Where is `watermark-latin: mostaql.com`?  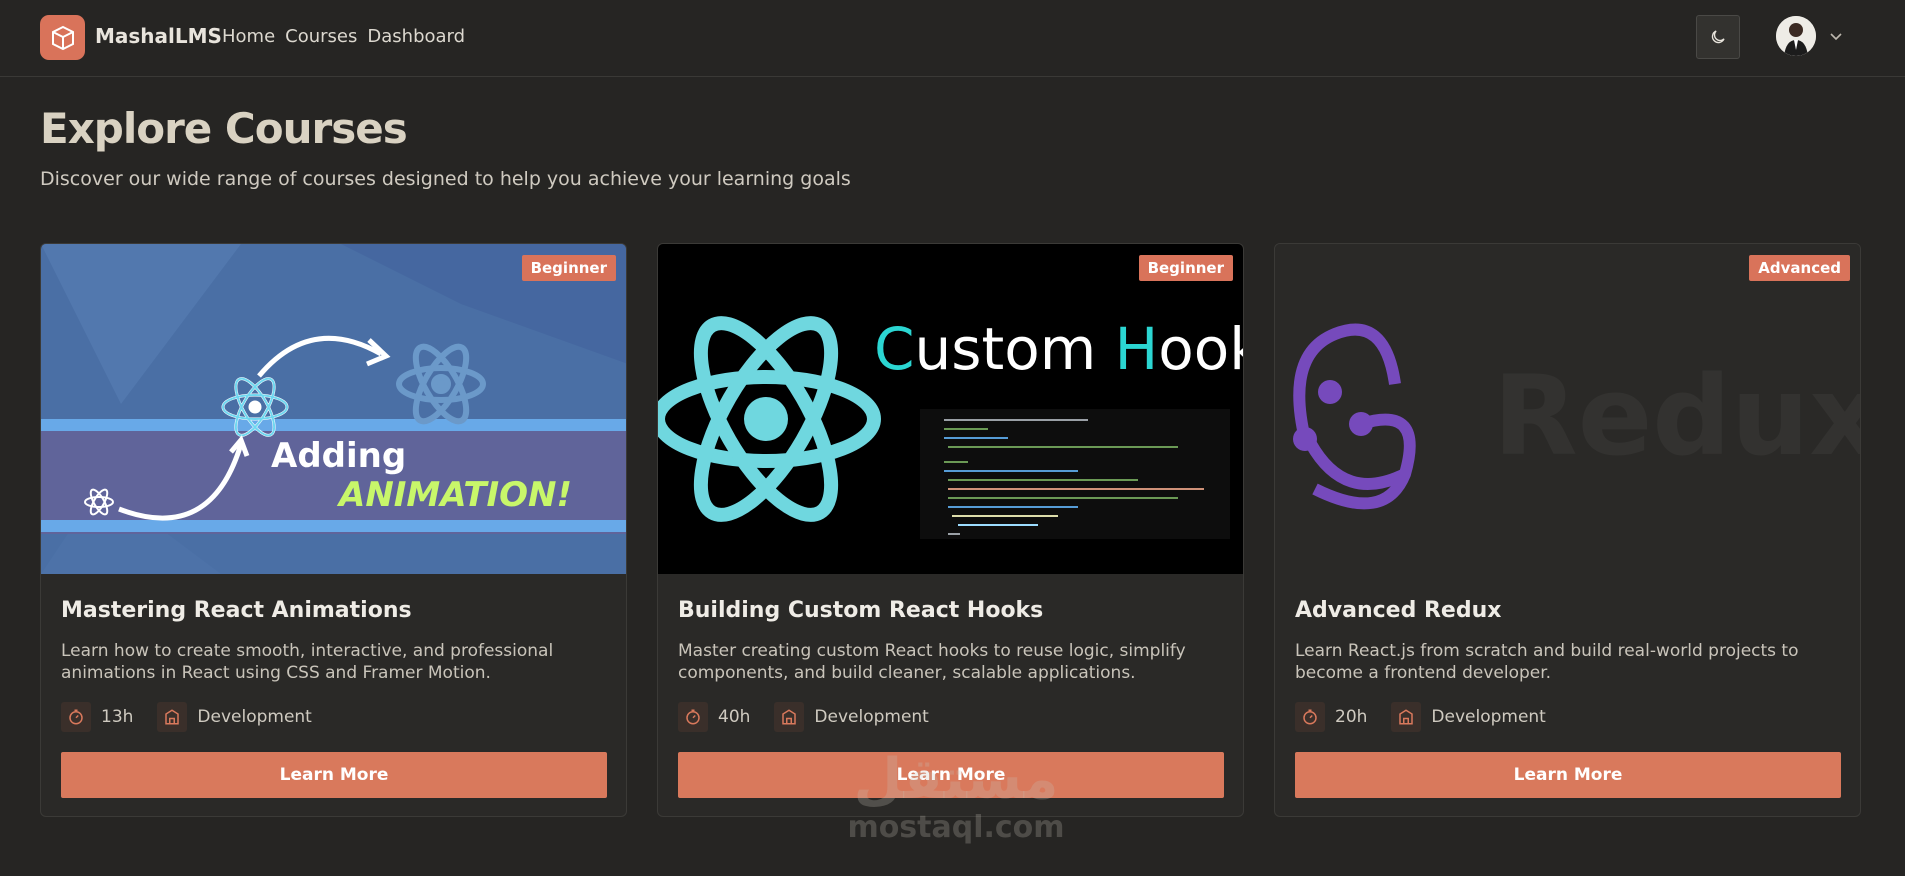
watermark-latin: mostaql.com is located at coordinates (956, 827).